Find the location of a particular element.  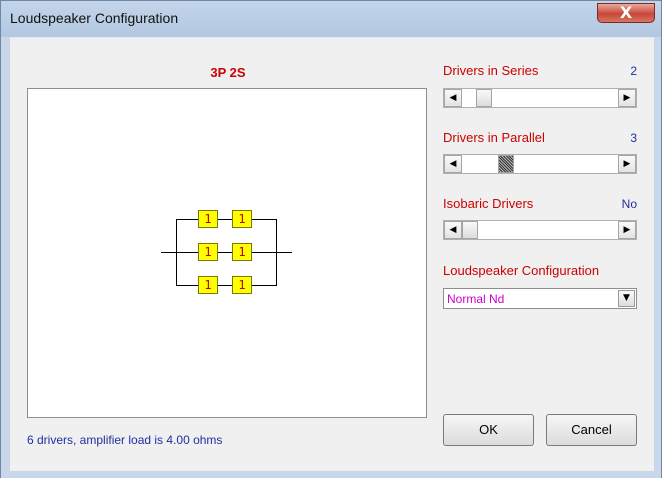

configuration-label: 3P 2S is located at coordinates (228, 72).